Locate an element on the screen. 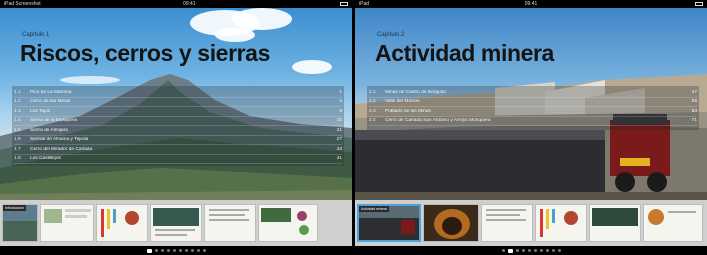  status-bar: iPad Screenshot 09:41 is located at coordinates (176, 4).